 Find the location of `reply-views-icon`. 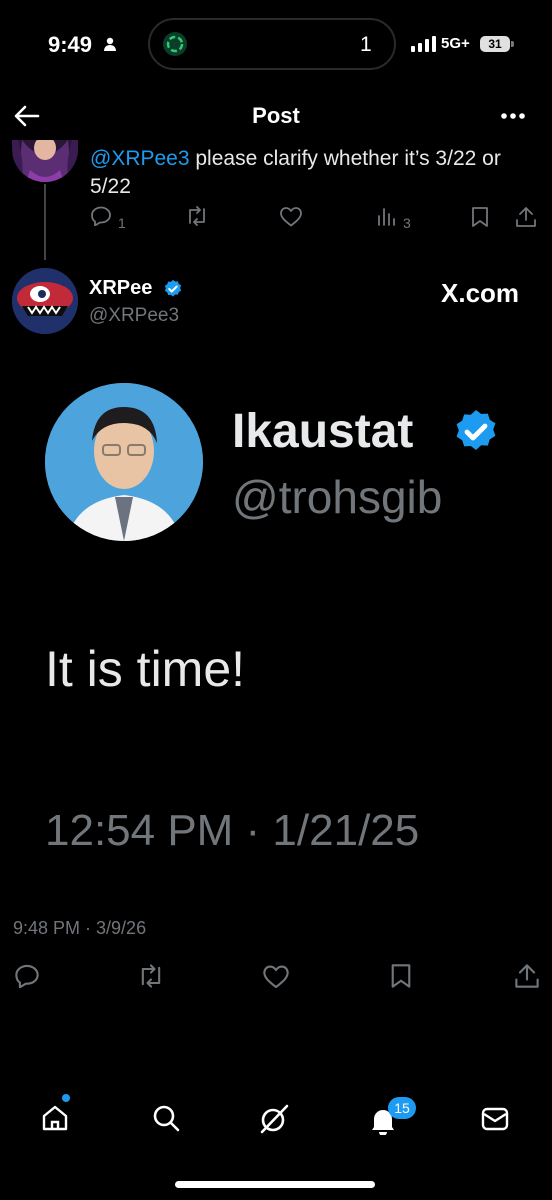

reply-views-icon is located at coordinates (387, 216).